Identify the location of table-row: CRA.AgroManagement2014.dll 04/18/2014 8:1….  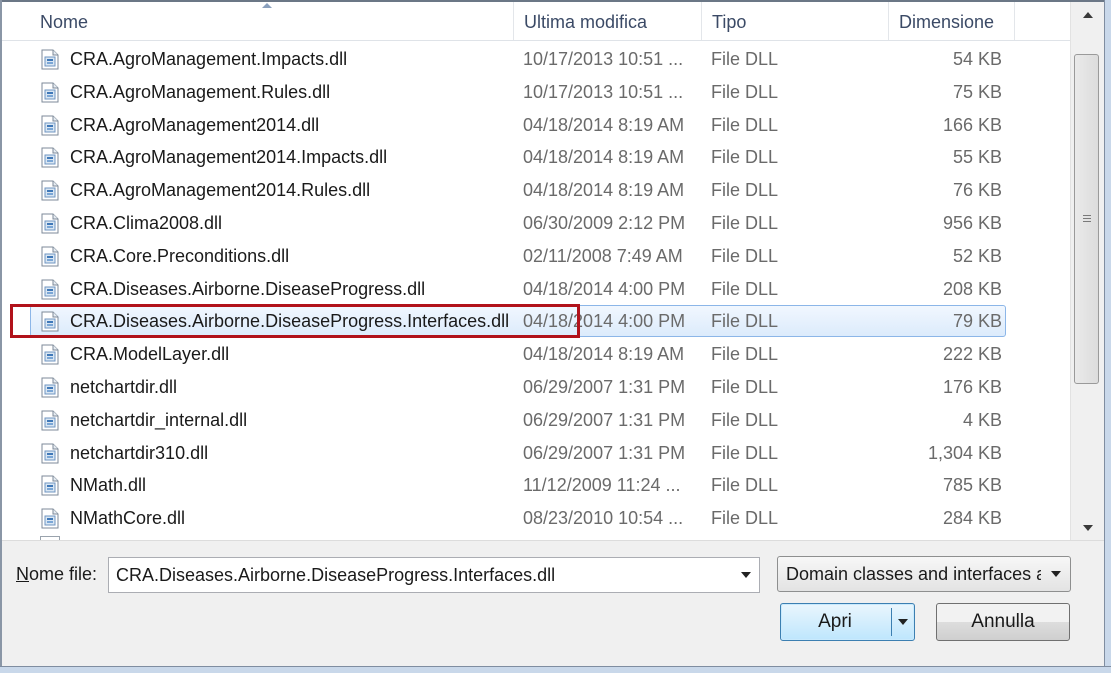
(536, 125).